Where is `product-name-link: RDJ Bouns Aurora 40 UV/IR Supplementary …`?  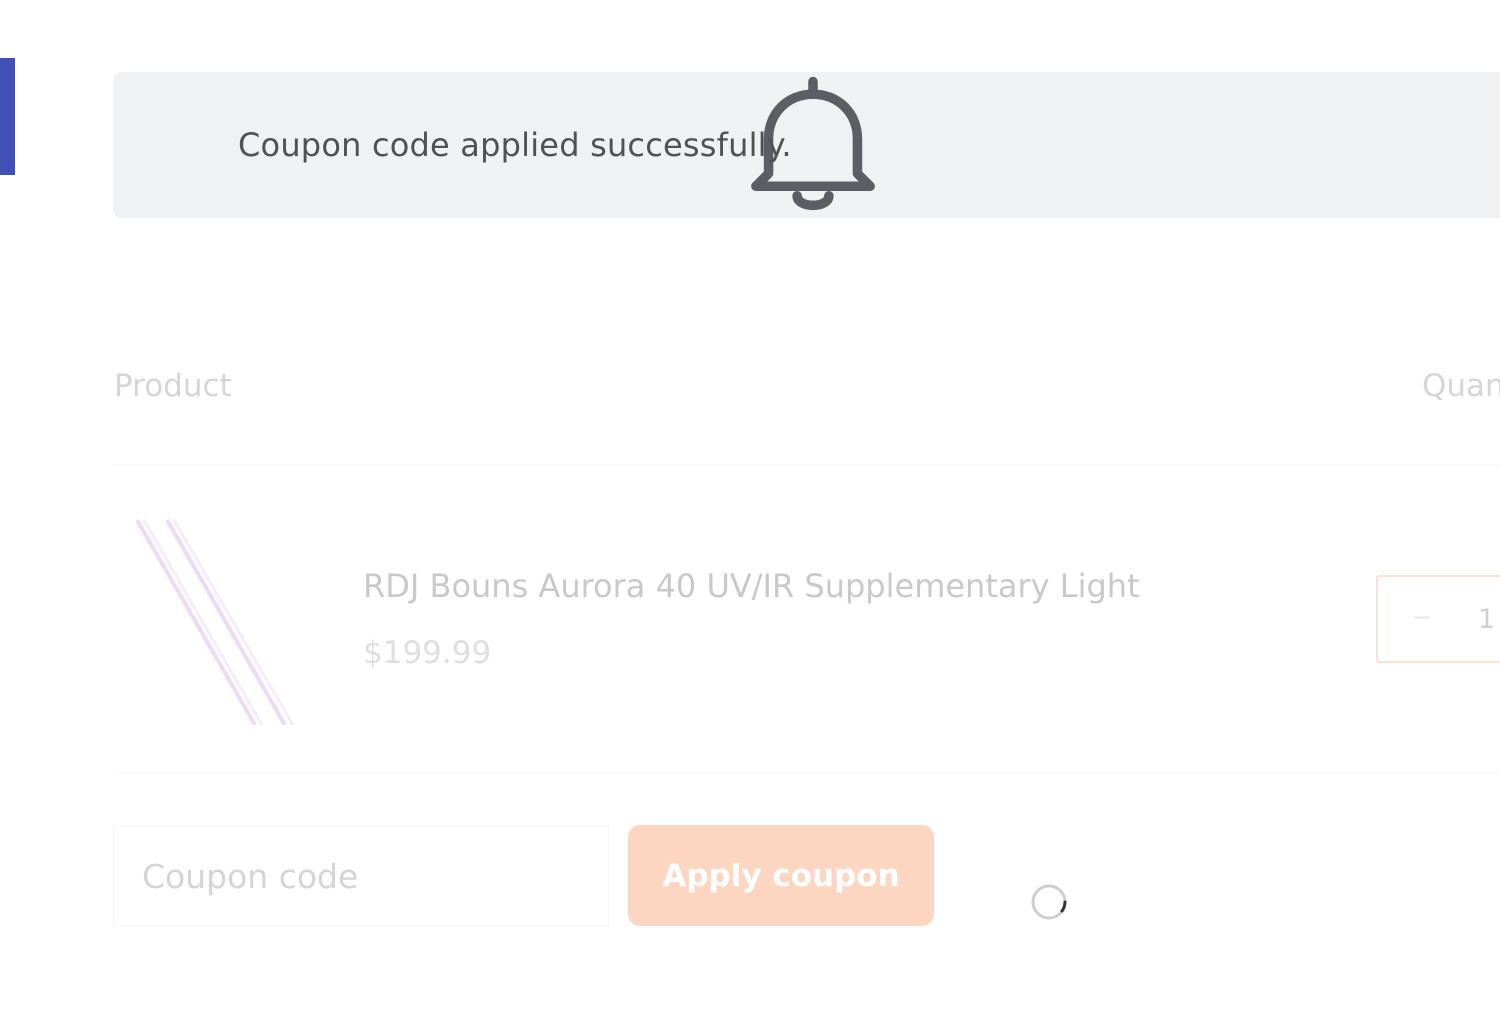 product-name-link: RDJ Bouns Aurora 40 UV/IR Supplementary … is located at coordinates (751, 586).